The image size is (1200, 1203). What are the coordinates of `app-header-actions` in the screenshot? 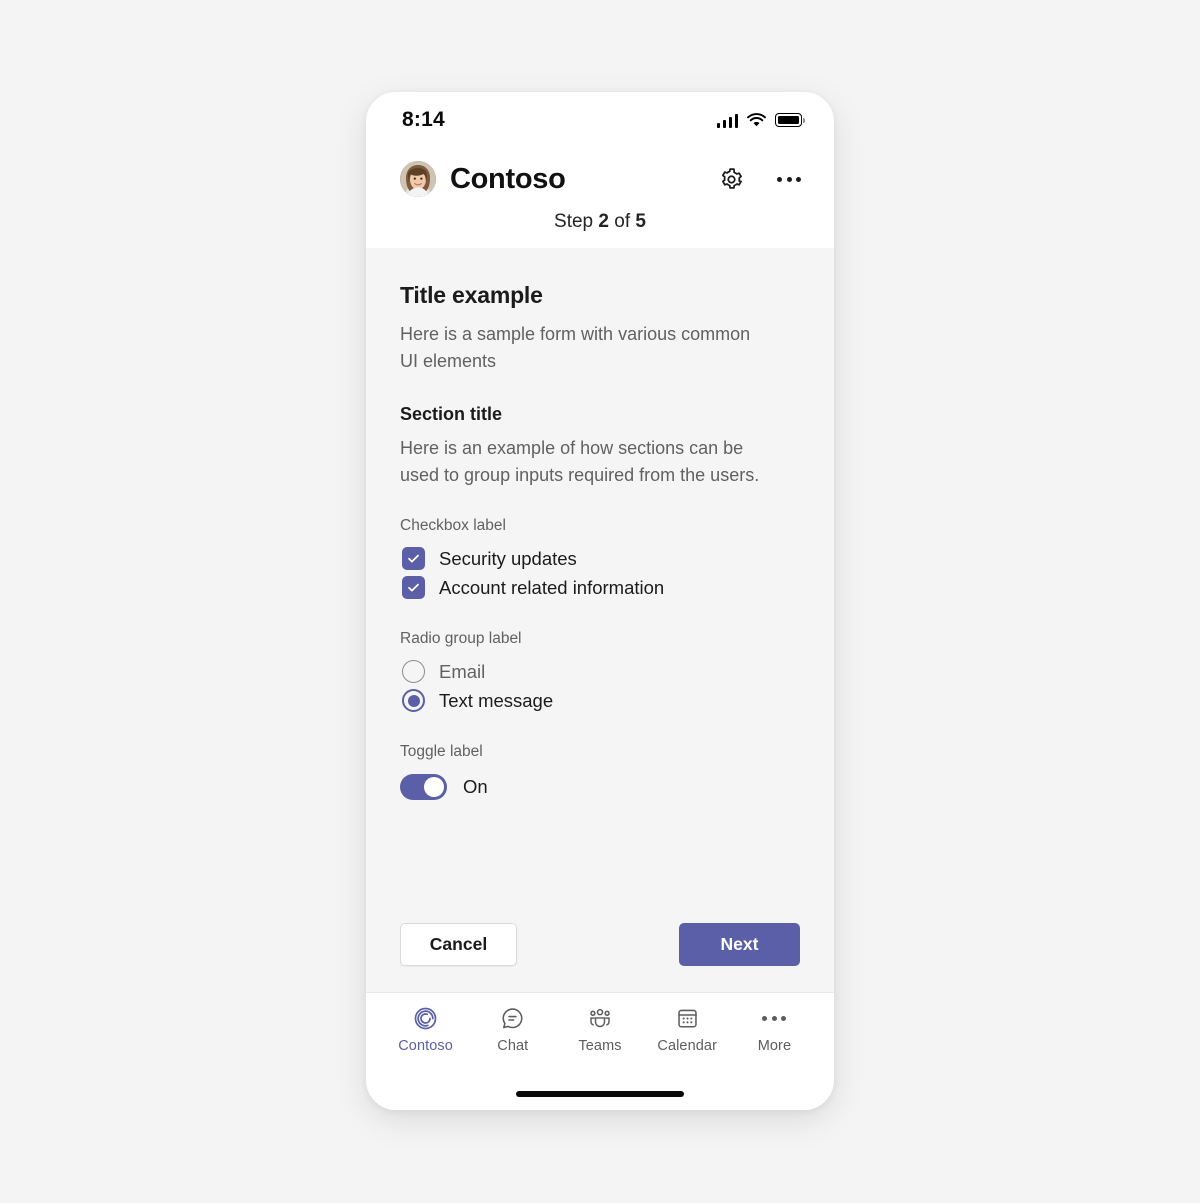 It's located at (760, 179).